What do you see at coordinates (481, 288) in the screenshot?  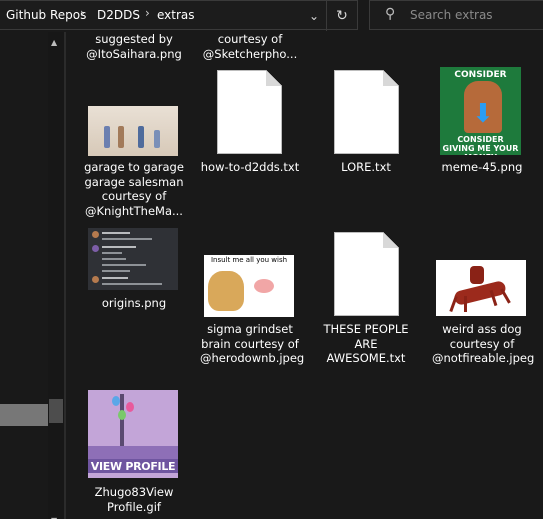 I see `weird-dog-thumbnail` at bounding box center [481, 288].